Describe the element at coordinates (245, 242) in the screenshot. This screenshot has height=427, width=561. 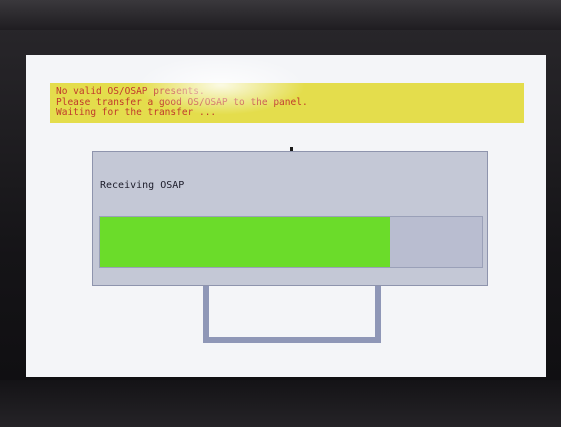
I see `progress-bar-fill` at that location.